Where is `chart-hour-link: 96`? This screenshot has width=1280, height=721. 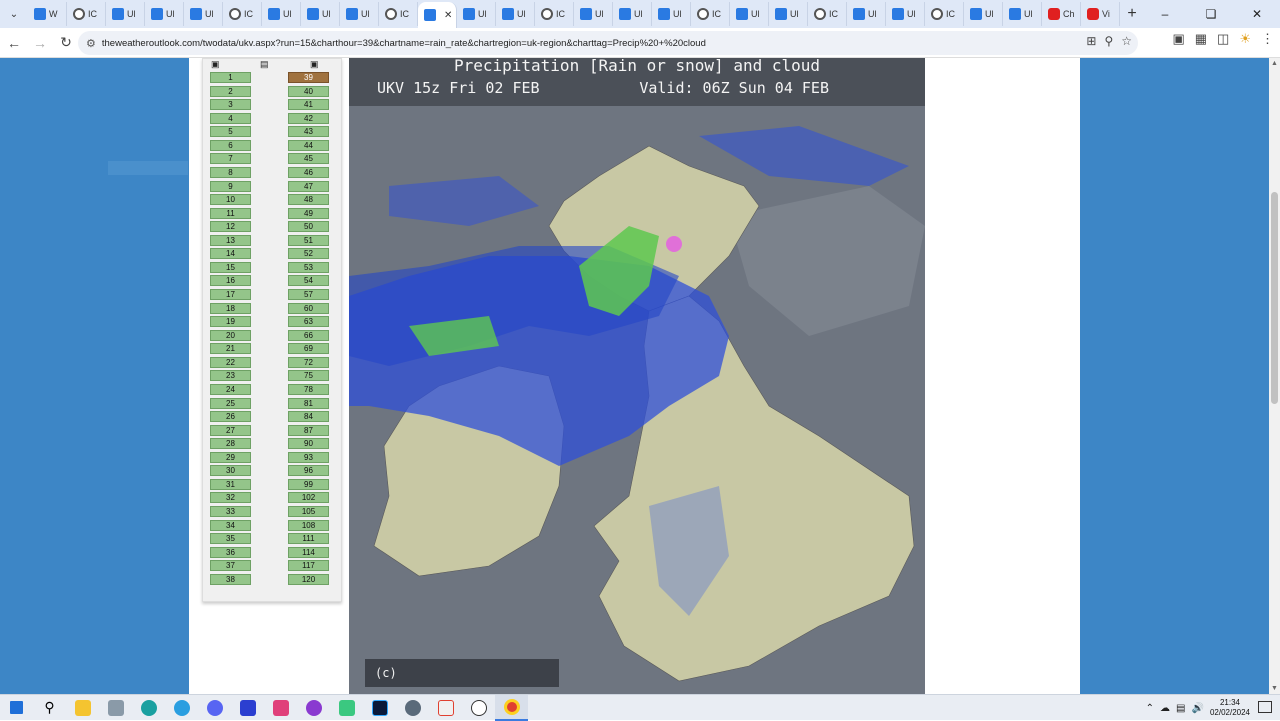 chart-hour-link: 96 is located at coordinates (308, 471).